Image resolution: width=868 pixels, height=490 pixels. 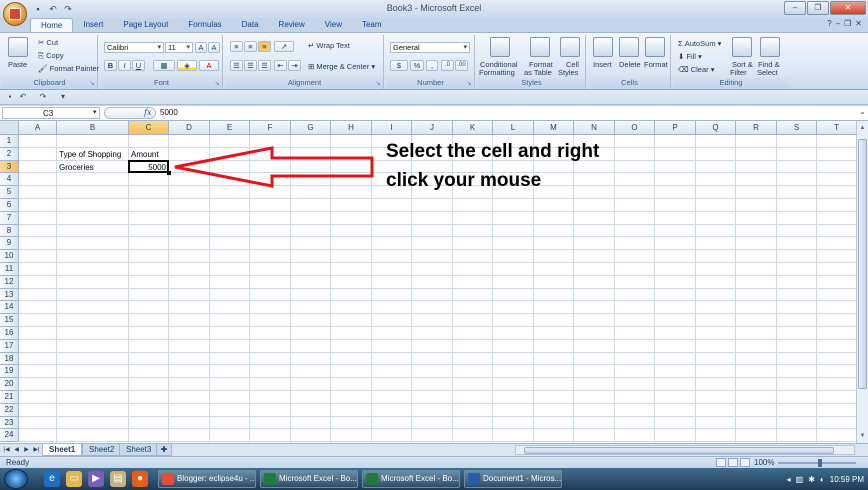 I want to click on number-launcher-icon: ↘, so click(x=469, y=84).